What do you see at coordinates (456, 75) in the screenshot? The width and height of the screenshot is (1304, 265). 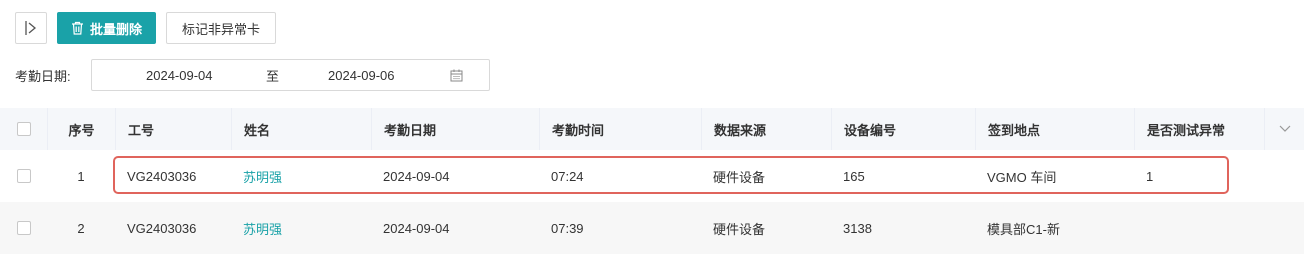 I see `calendar-icon` at bounding box center [456, 75].